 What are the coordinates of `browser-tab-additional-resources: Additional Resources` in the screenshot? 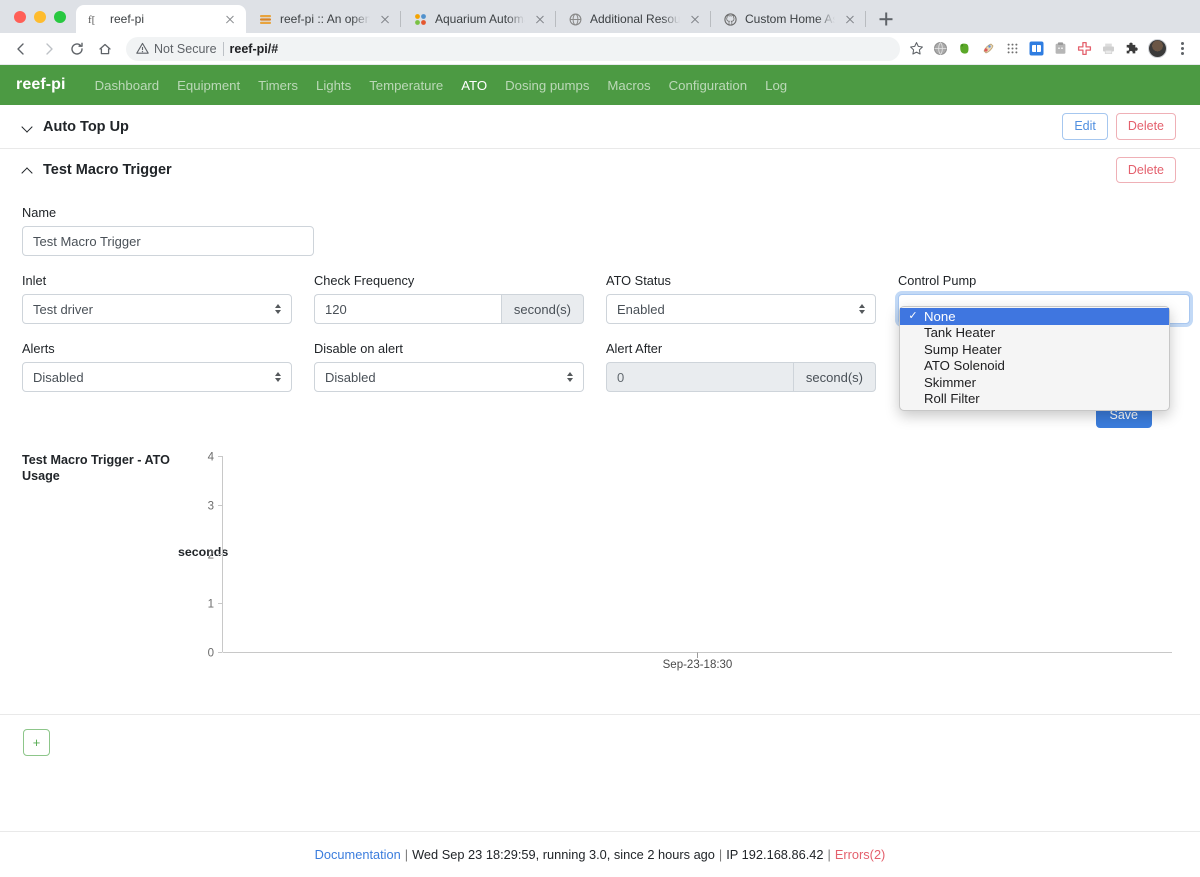 It's located at (633, 19).